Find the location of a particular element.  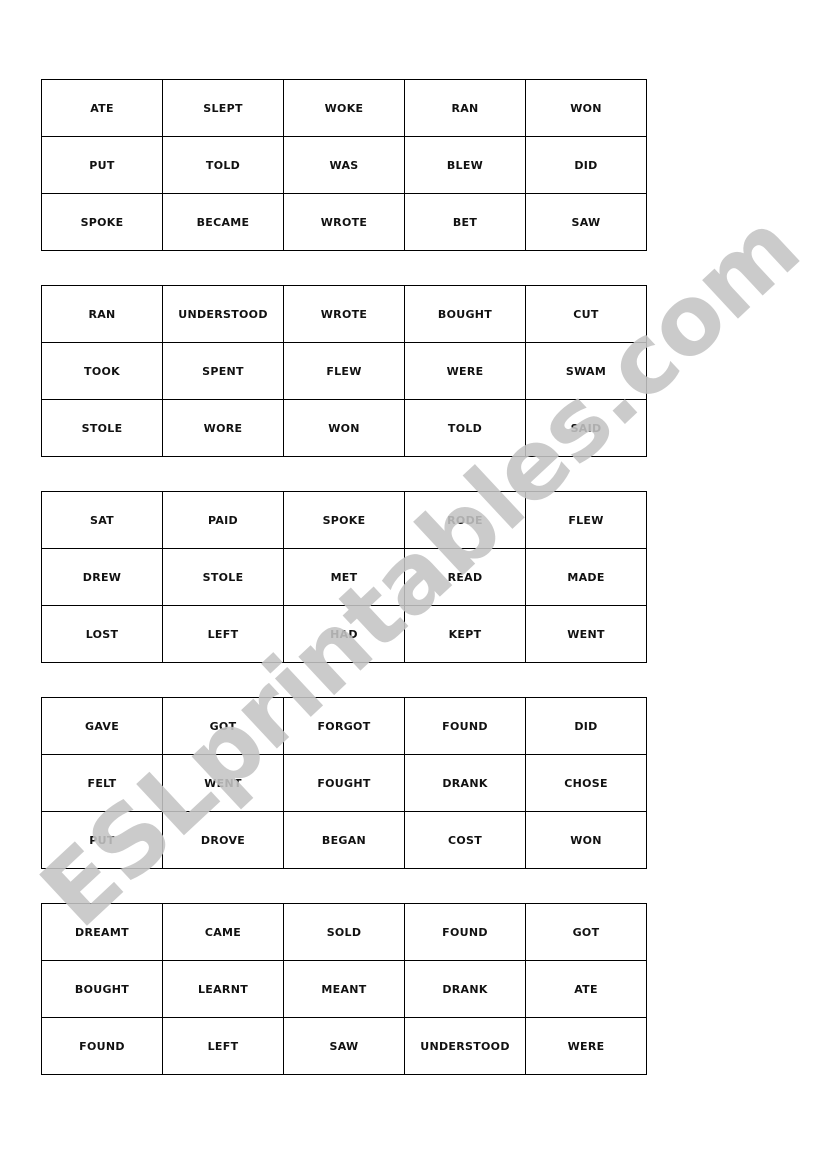

word-cell: MEANT is located at coordinates (344, 989).